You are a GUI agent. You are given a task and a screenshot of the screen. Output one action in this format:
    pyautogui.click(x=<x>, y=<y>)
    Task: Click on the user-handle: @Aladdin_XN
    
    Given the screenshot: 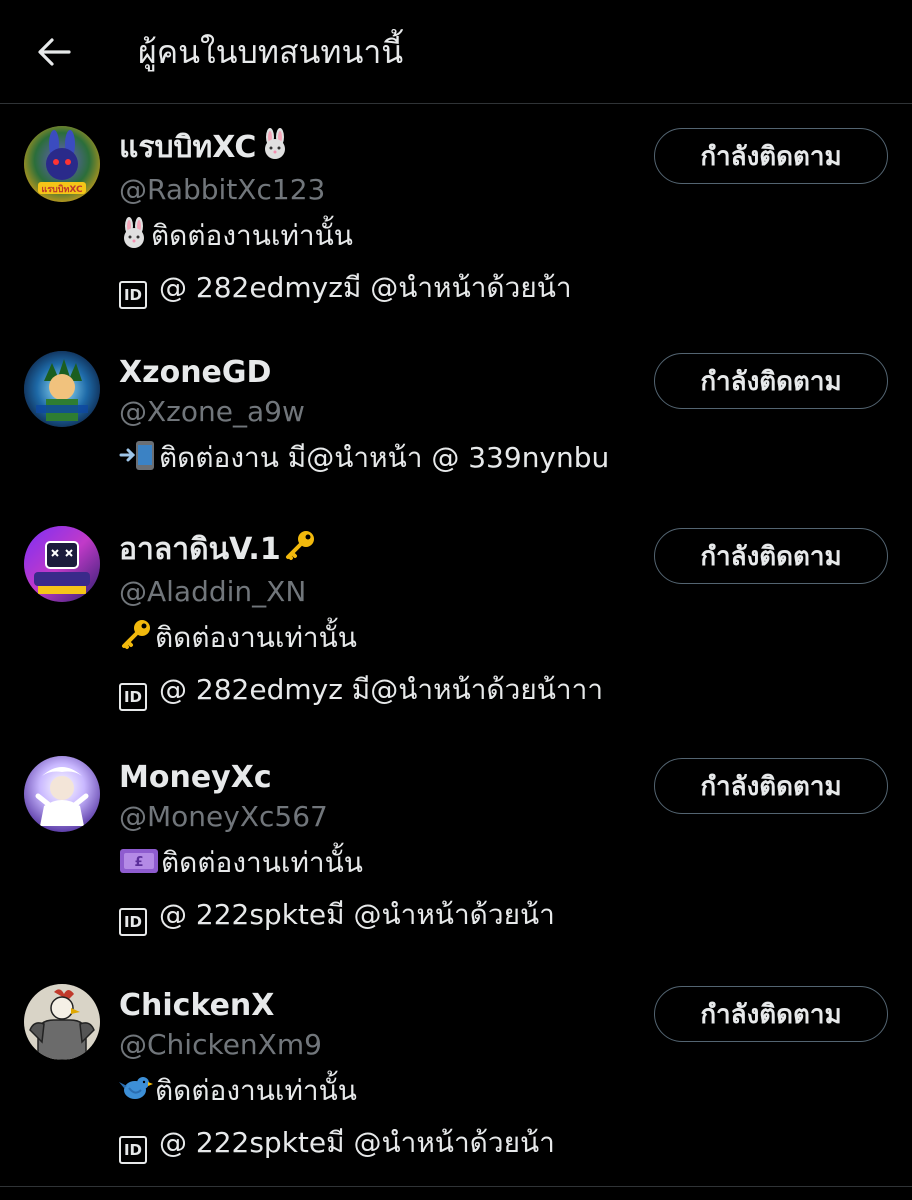 What is the action you would take?
    pyautogui.click(x=213, y=591)
    